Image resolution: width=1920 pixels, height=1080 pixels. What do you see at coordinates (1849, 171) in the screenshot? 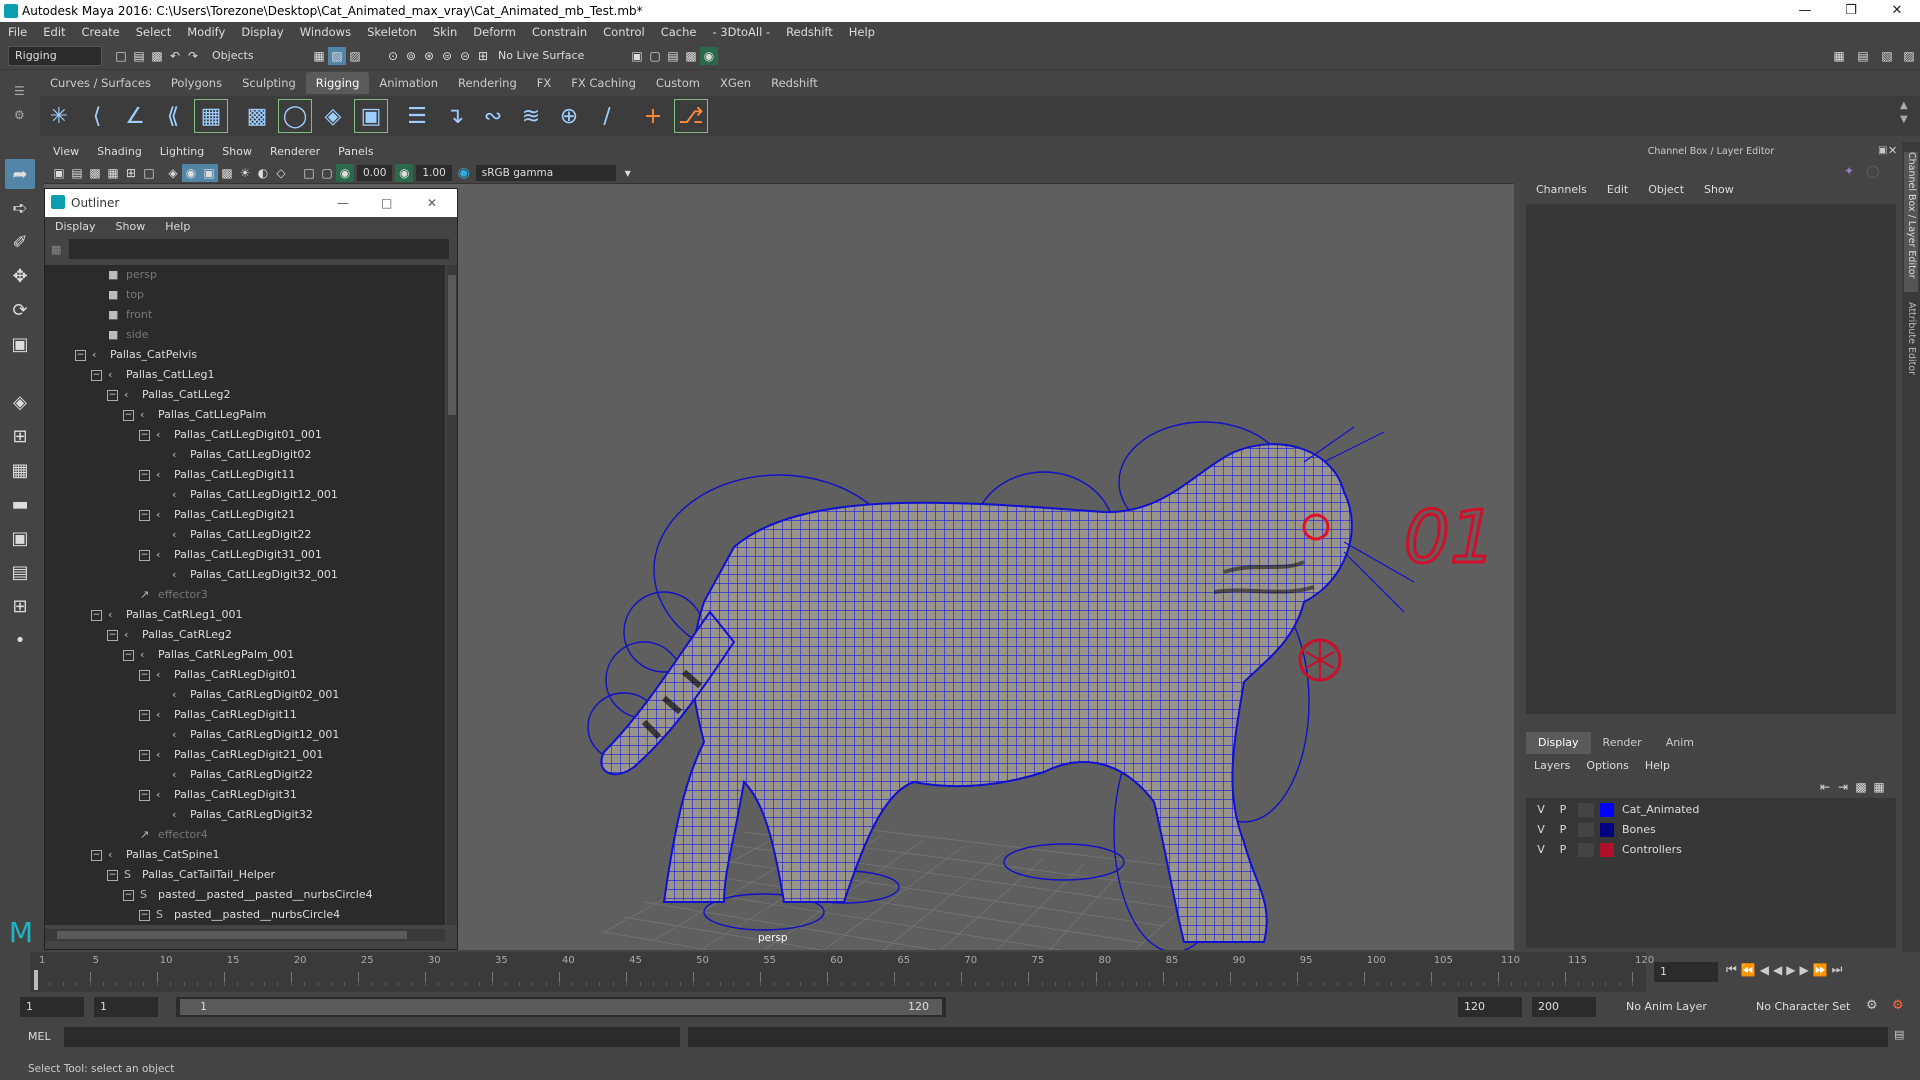
I see `channel-box-search-icon: ✦` at bounding box center [1849, 171].